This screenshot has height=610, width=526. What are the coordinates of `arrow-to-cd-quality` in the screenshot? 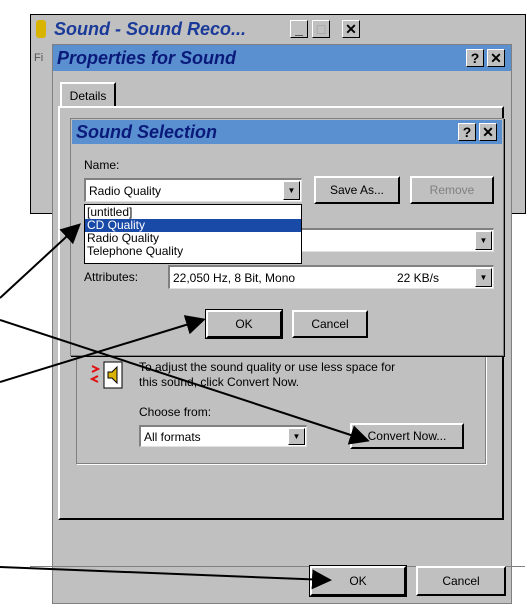 It's located at (40, 261).